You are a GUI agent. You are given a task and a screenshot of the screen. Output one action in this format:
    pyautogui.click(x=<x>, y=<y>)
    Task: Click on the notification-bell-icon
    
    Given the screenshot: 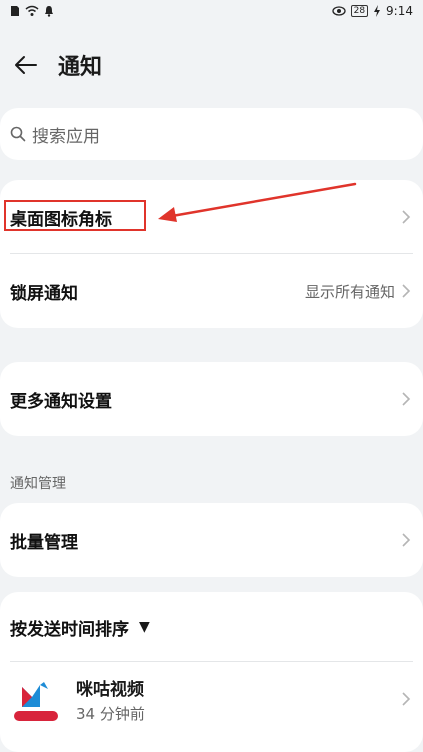 What is the action you would take?
    pyautogui.click(x=49, y=11)
    